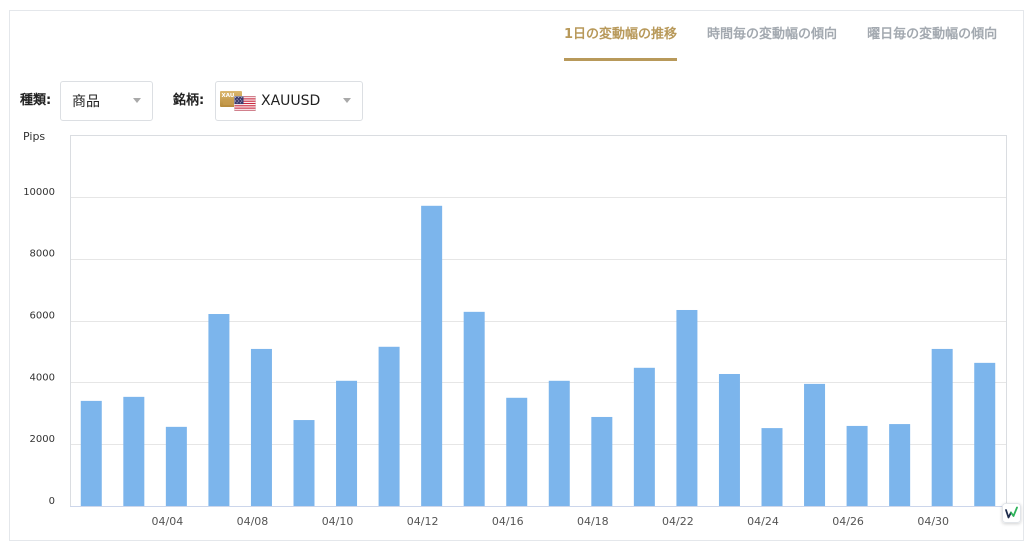  What do you see at coordinates (933, 521) in the screenshot?
I see `x-tick-label: 04/30` at bounding box center [933, 521].